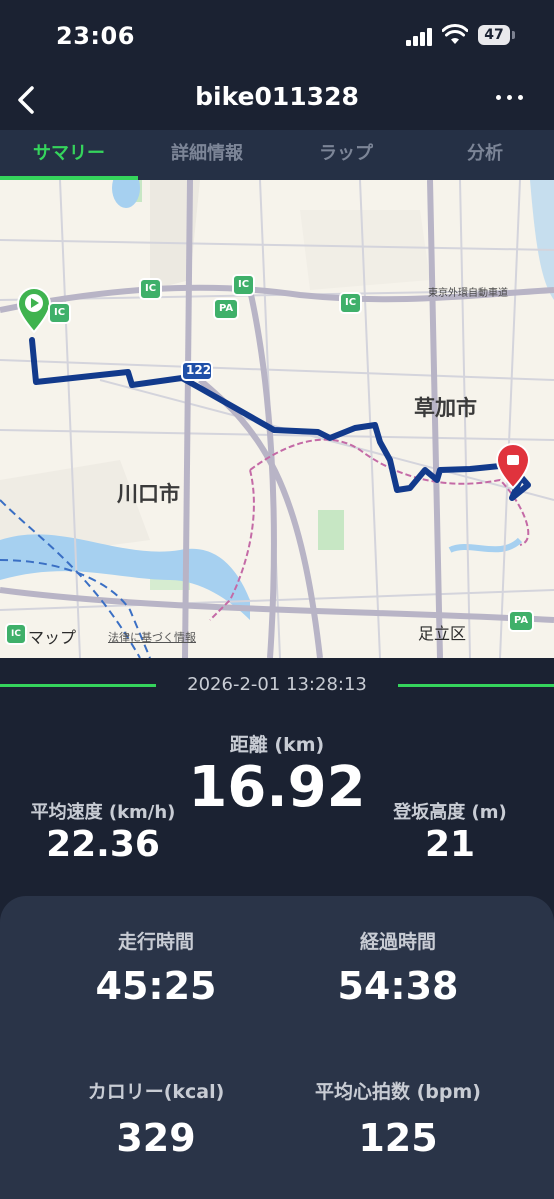  I want to click on activity-title: bike011328, so click(277, 96).